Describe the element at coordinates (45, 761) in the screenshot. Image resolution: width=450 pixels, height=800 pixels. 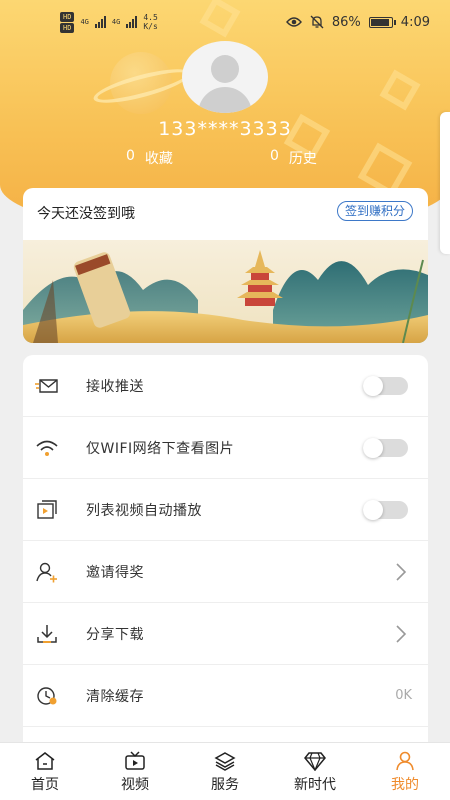
I see `home-icon` at that location.